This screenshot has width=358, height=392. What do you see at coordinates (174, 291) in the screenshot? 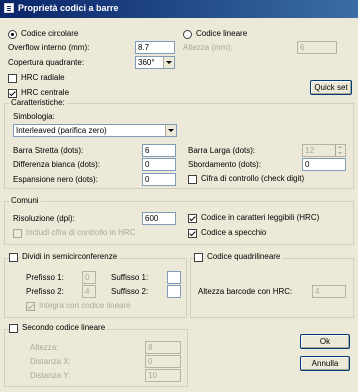
I see `suffisso2-input` at bounding box center [174, 291].